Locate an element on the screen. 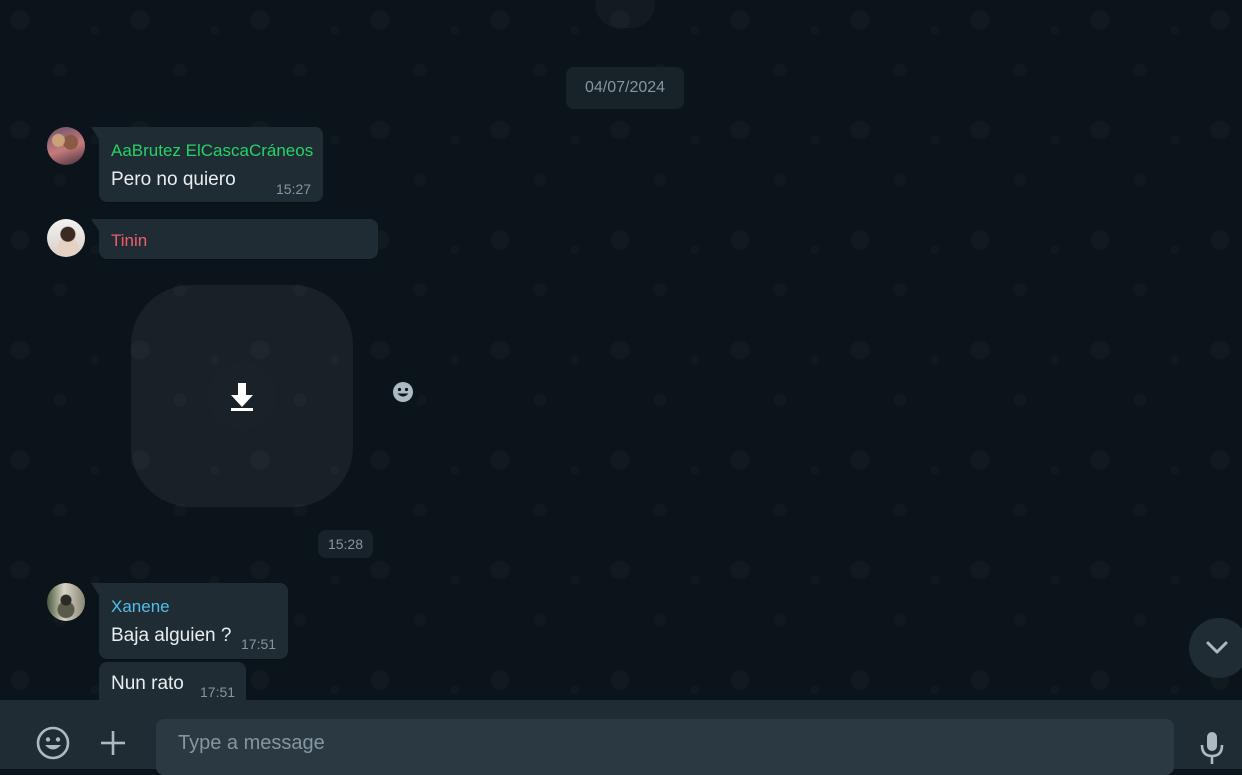  download-button is located at coordinates (242, 396).